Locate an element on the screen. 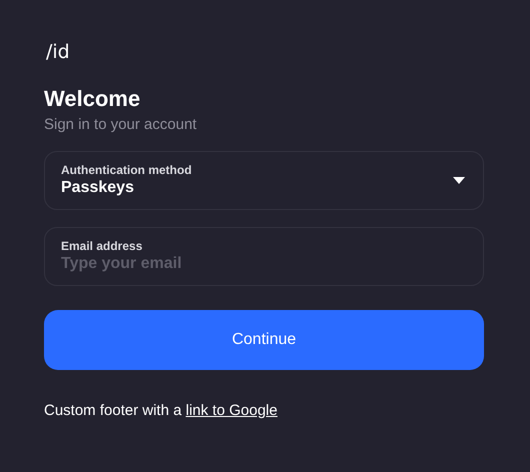 The height and width of the screenshot is (472, 530). footer-text: Custom footer with a link to Google is located at coordinates (161, 411).